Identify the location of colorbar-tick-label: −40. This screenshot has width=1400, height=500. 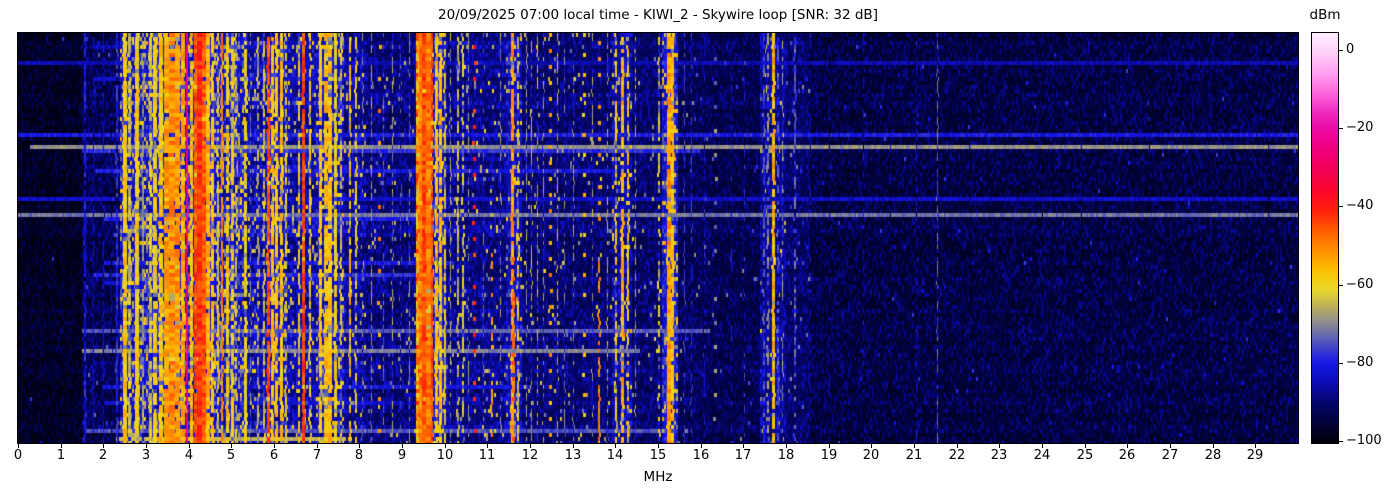
(1360, 205).